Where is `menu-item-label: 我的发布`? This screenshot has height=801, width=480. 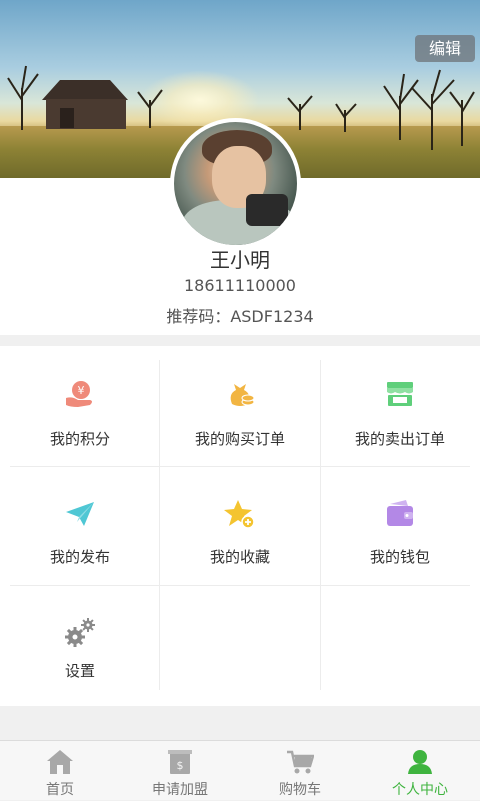 menu-item-label: 我的发布 is located at coordinates (79, 557).